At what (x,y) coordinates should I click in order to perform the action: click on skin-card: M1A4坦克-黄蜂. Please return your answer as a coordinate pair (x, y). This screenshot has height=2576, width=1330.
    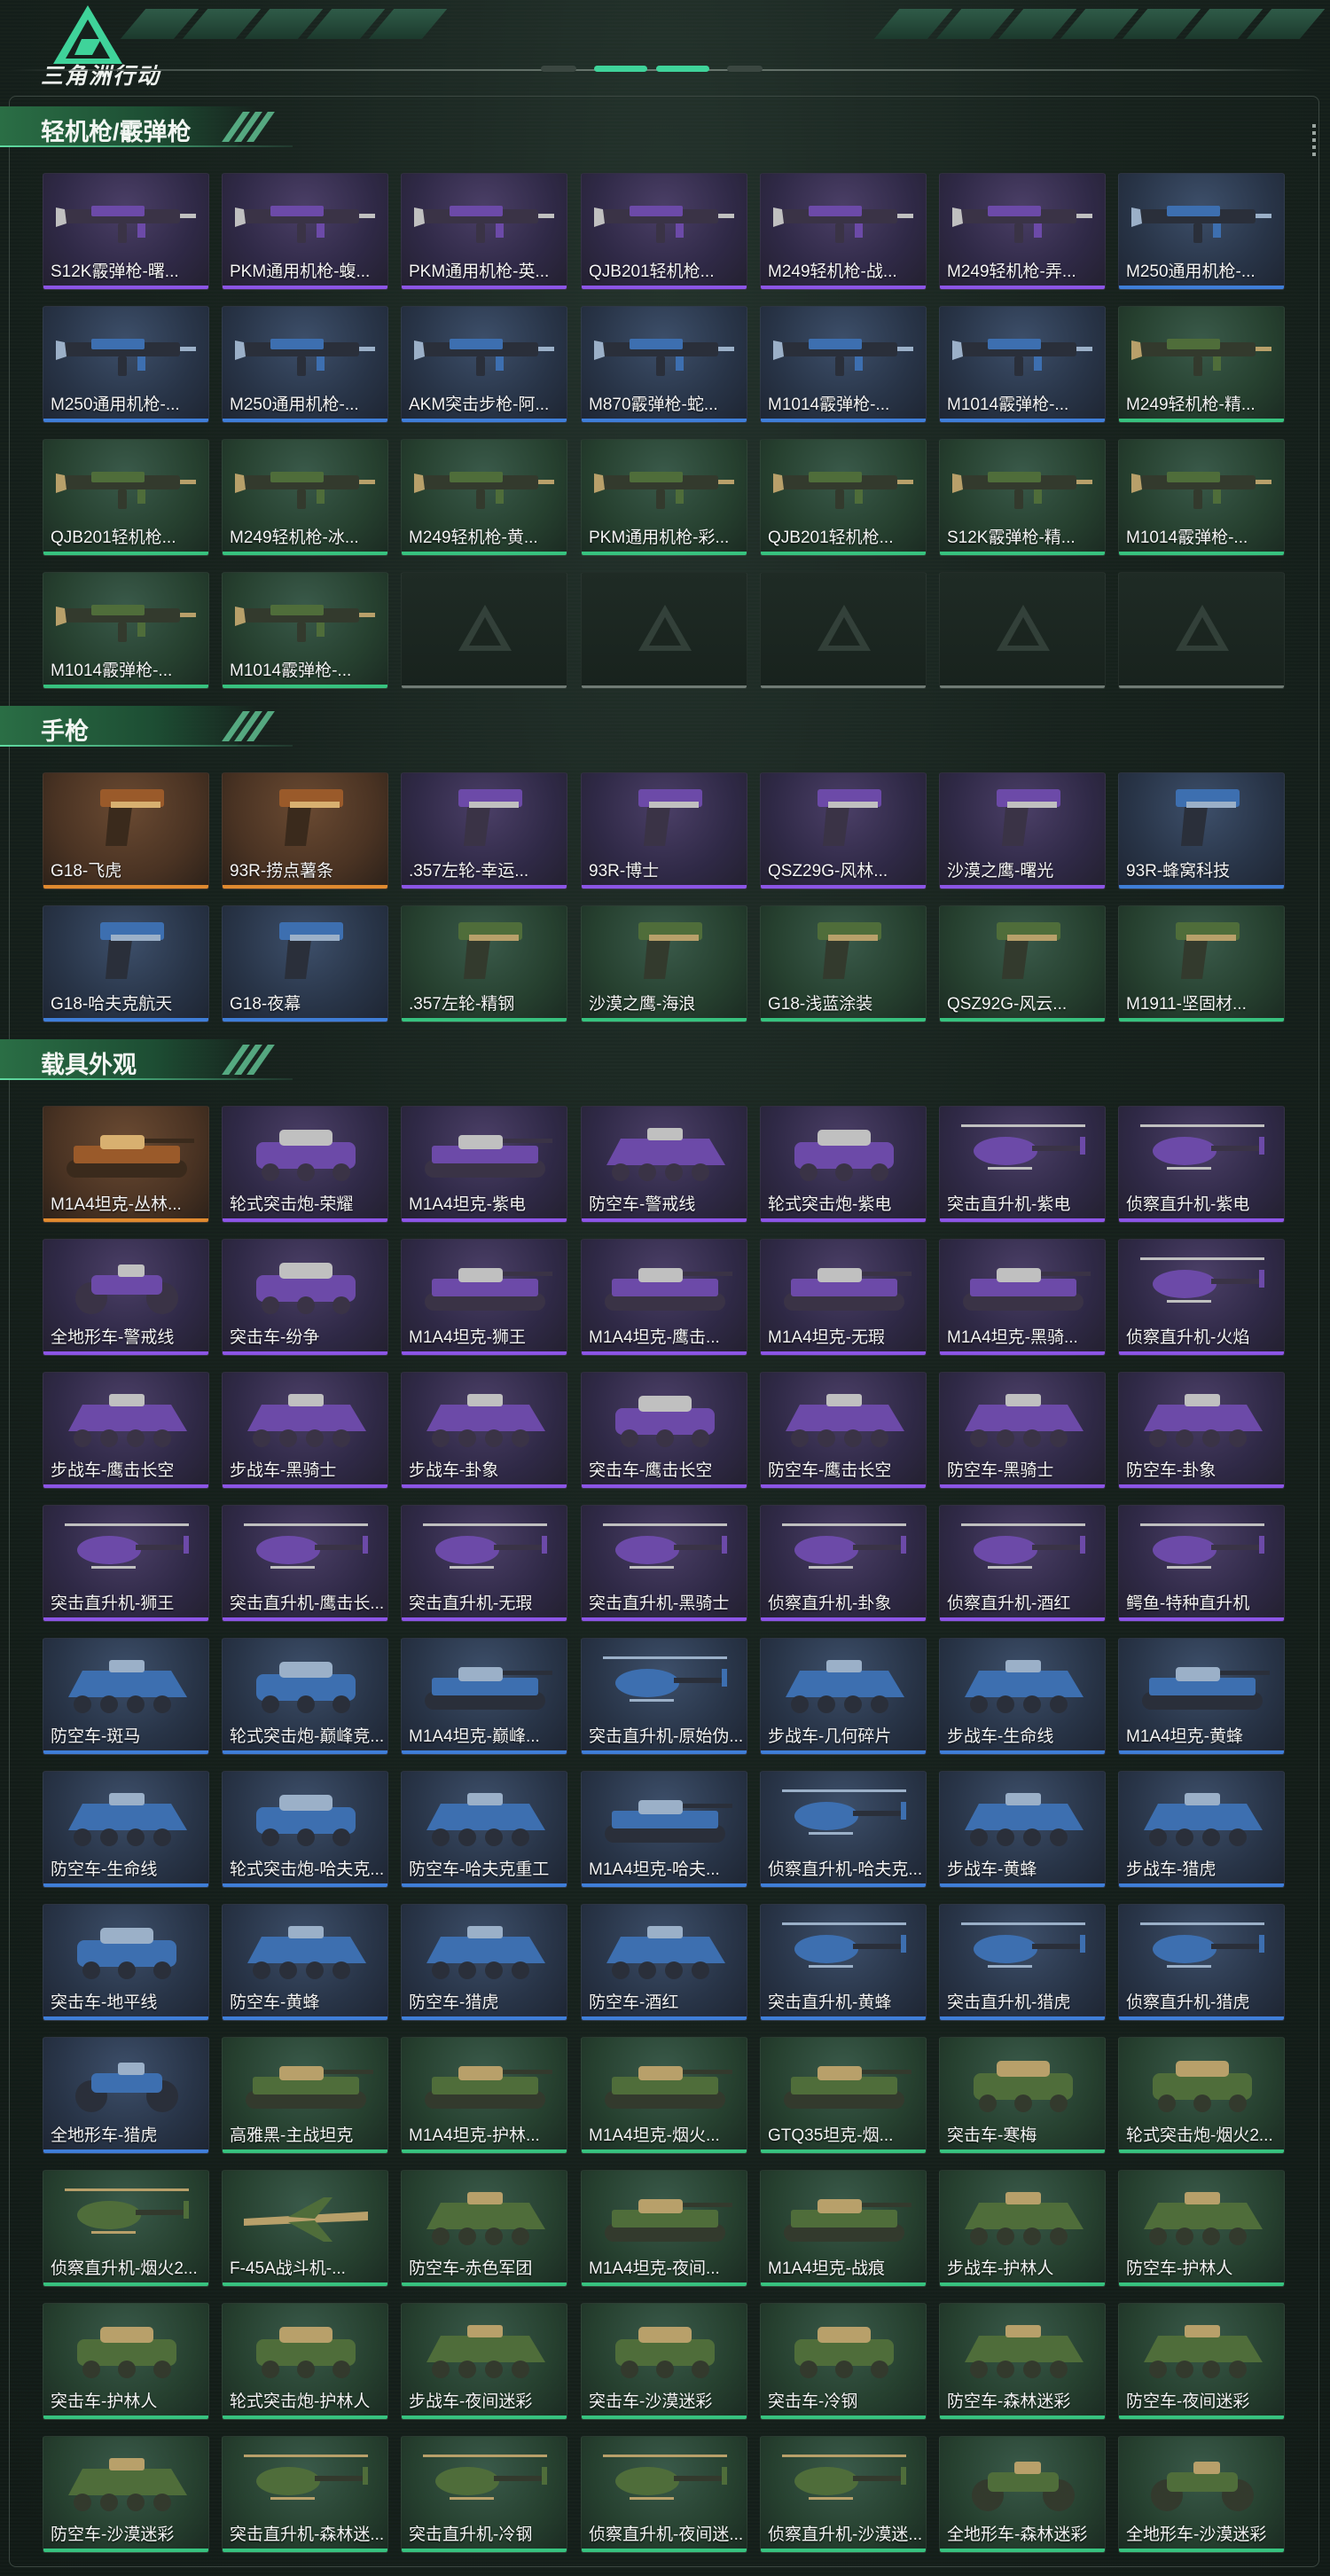
    Looking at the image, I should click on (1201, 1696).